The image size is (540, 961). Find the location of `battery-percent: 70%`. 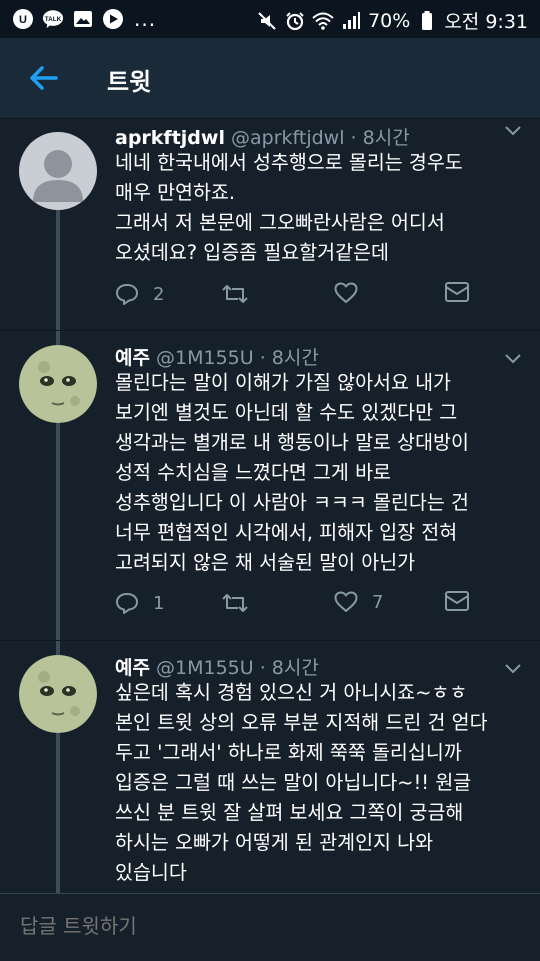

battery-percent: 70% is located at coordinates (389, 20).